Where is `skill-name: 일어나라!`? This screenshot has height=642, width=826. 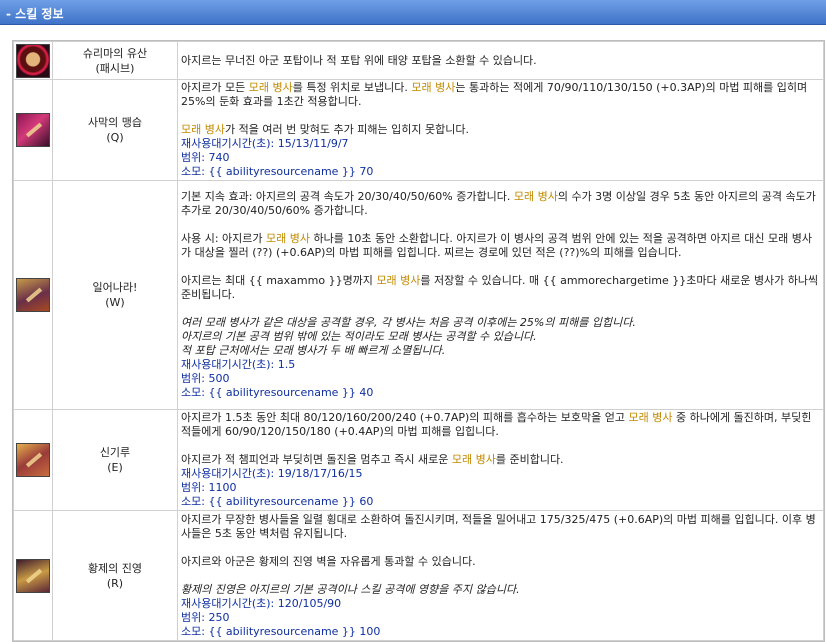 skill-name: 일어나라! is located at coordinates (115, 287).